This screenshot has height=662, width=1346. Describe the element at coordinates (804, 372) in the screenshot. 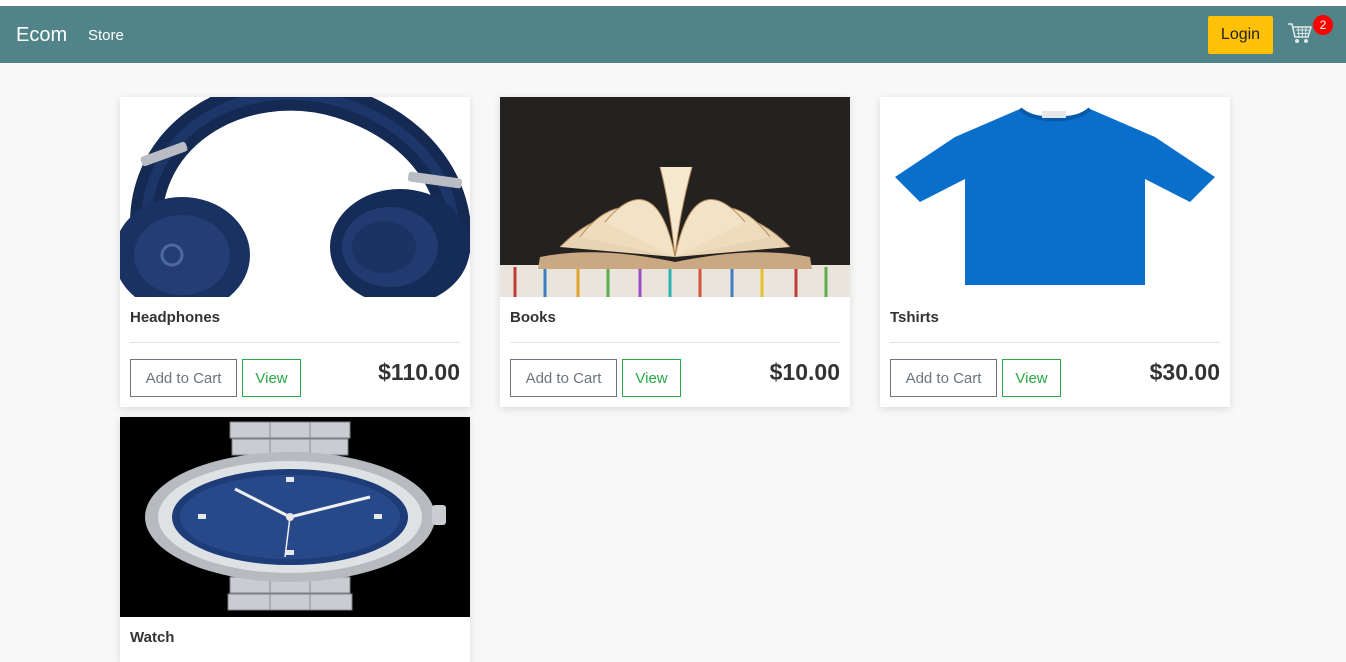

I see `product-price: $10.00` at that location.